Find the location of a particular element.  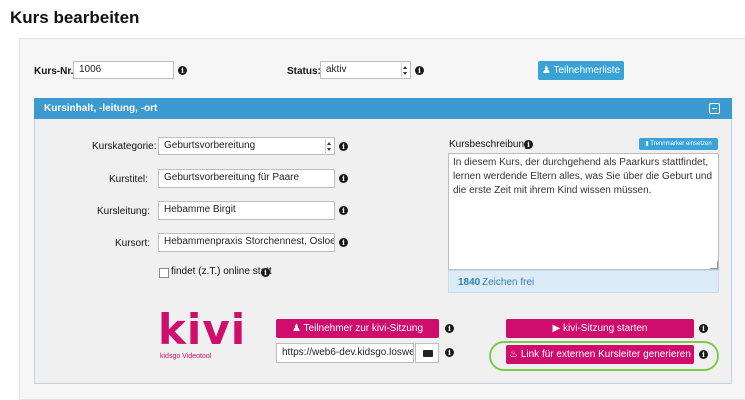

kurskategorie-value: Geburtsvorbereitung is located at coordinates (210, 145).